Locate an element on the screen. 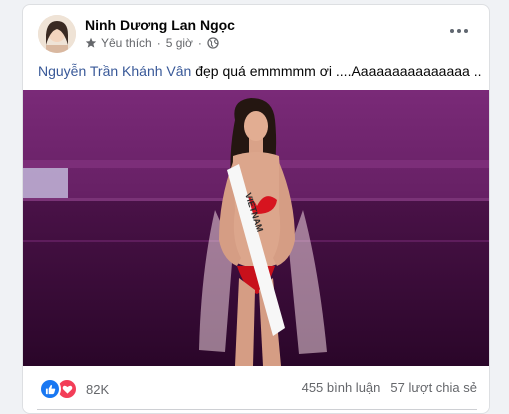 The image size is (509, 414). like-reaction-icon is located at coordinates (50, 389).